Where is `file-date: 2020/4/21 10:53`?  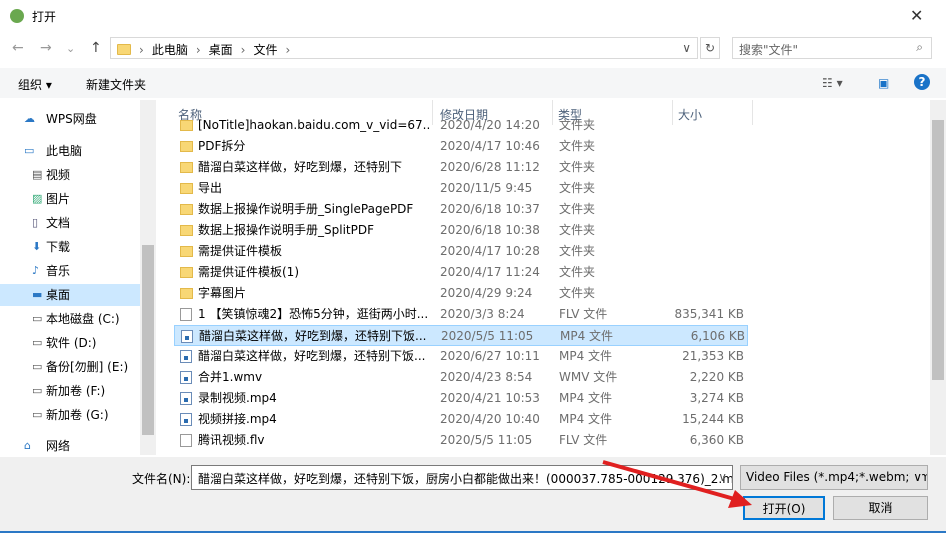
file-date: 2020/4/21 10:53 is located at coordinates (490, 398).